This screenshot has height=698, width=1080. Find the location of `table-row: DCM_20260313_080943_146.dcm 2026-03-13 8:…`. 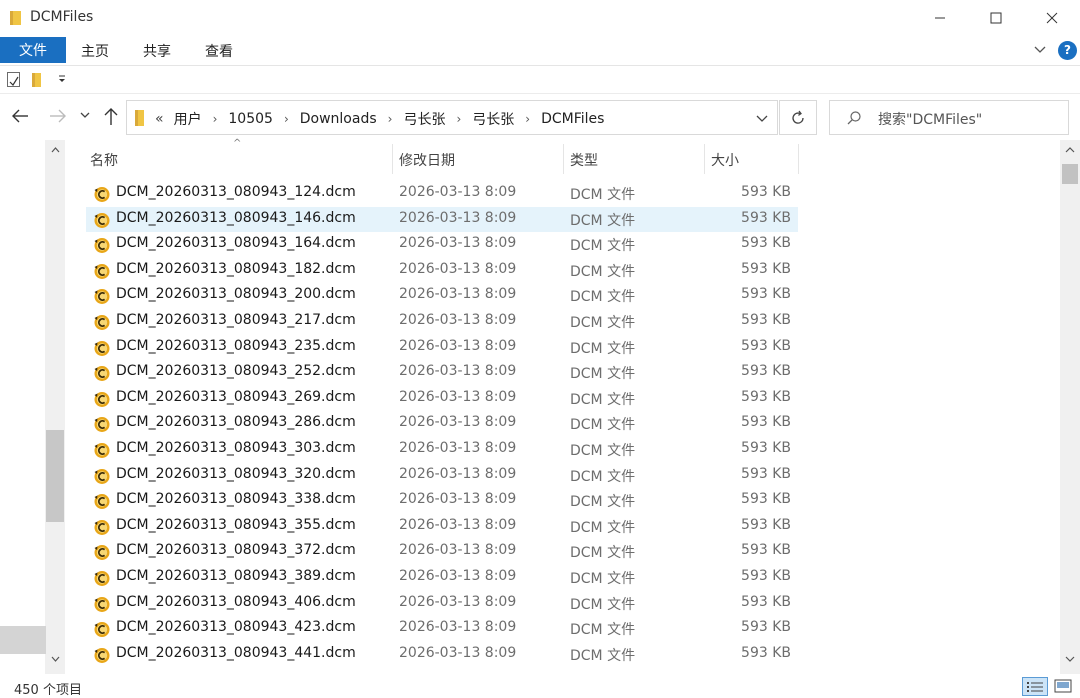

table-row: DCM_20260313_080943_146.dcm 2026-03-13 8:… is located at coordinates (442, 219).